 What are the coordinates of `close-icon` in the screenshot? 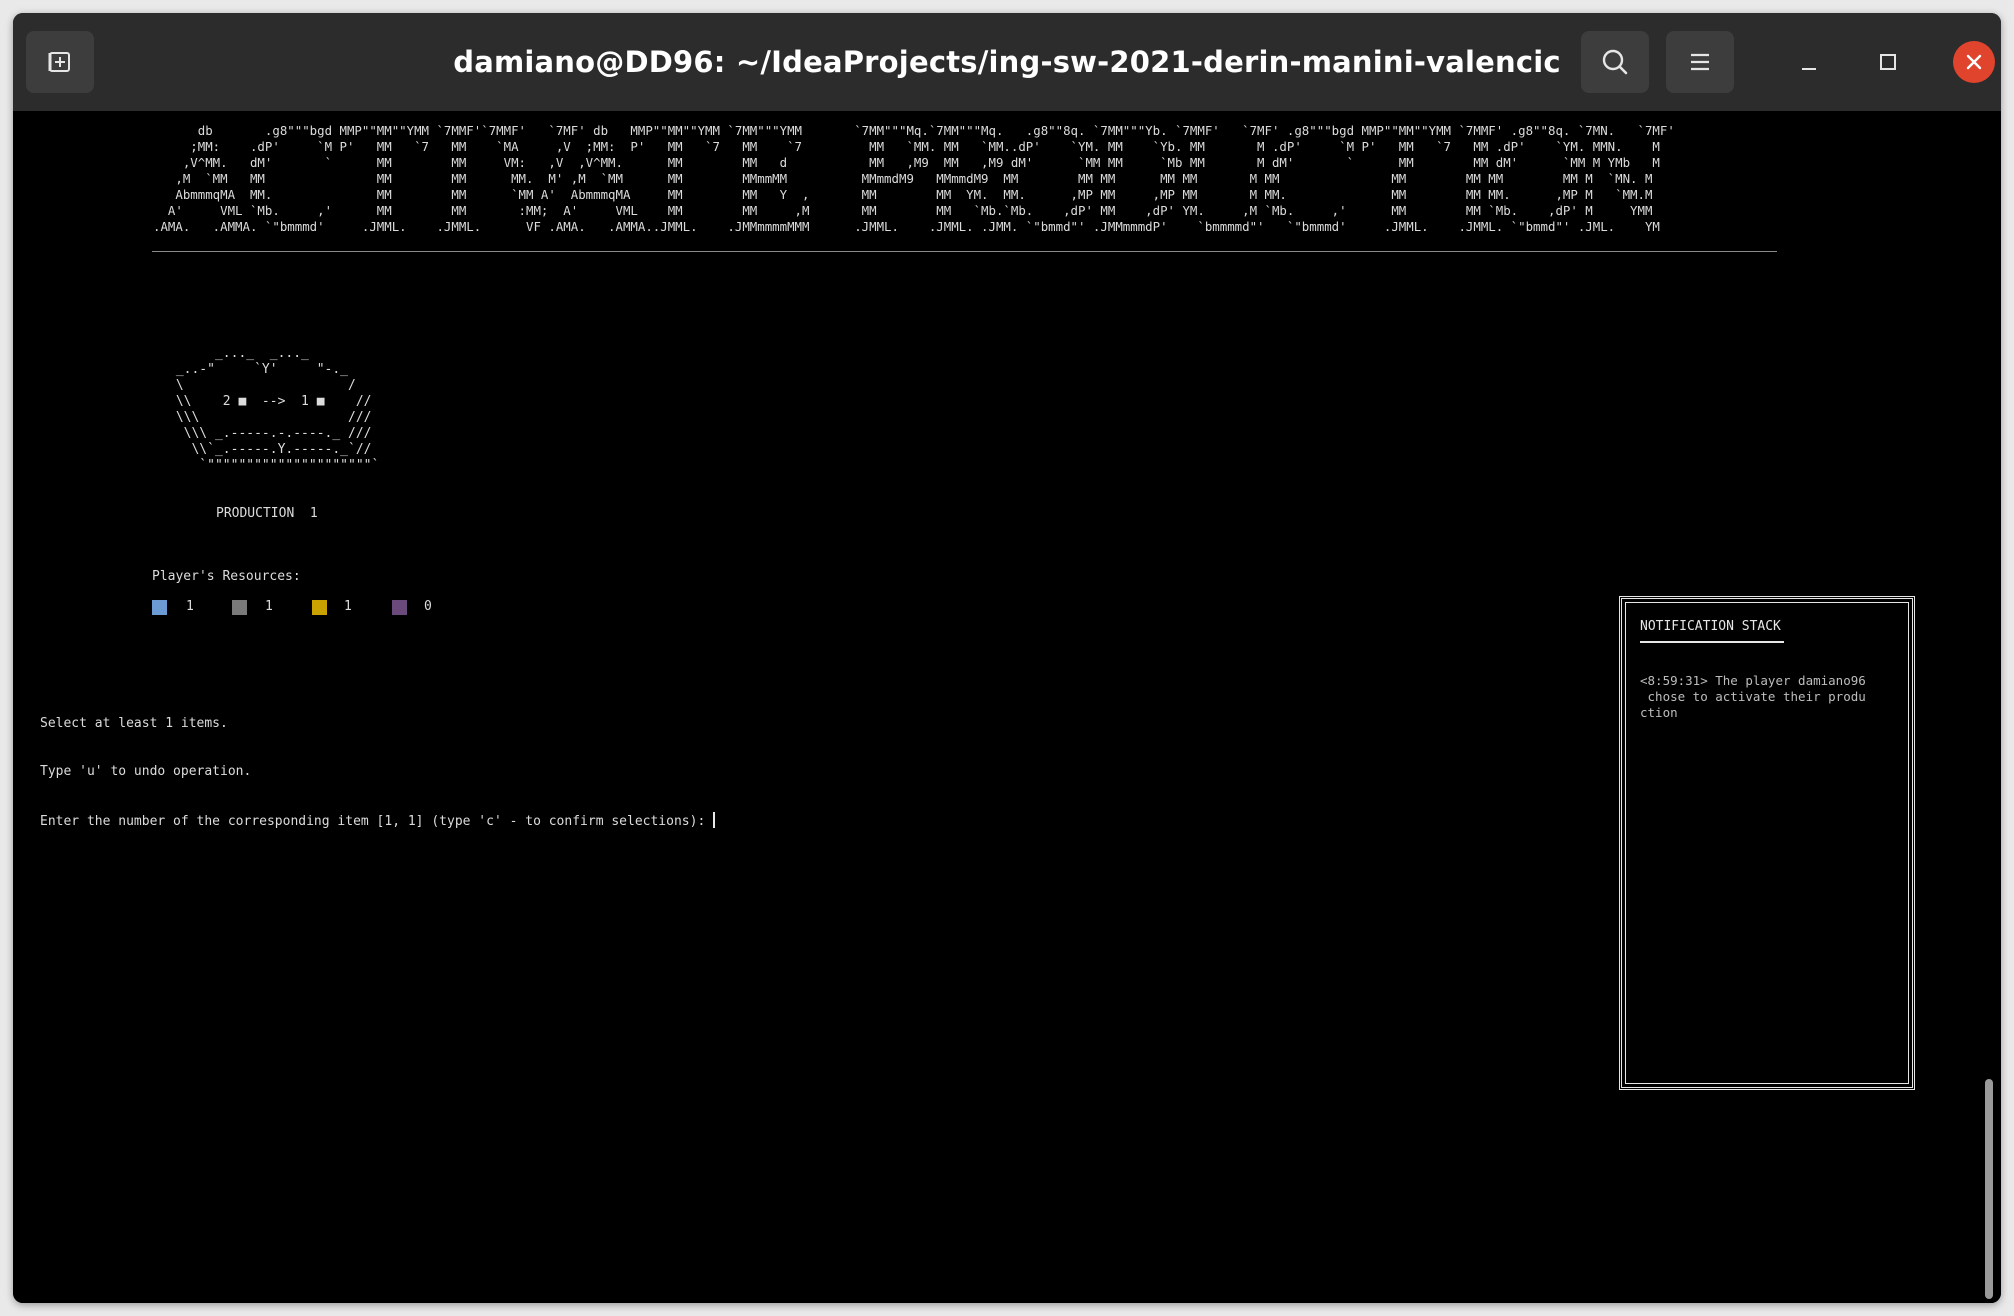 It's located at (1974, 62).